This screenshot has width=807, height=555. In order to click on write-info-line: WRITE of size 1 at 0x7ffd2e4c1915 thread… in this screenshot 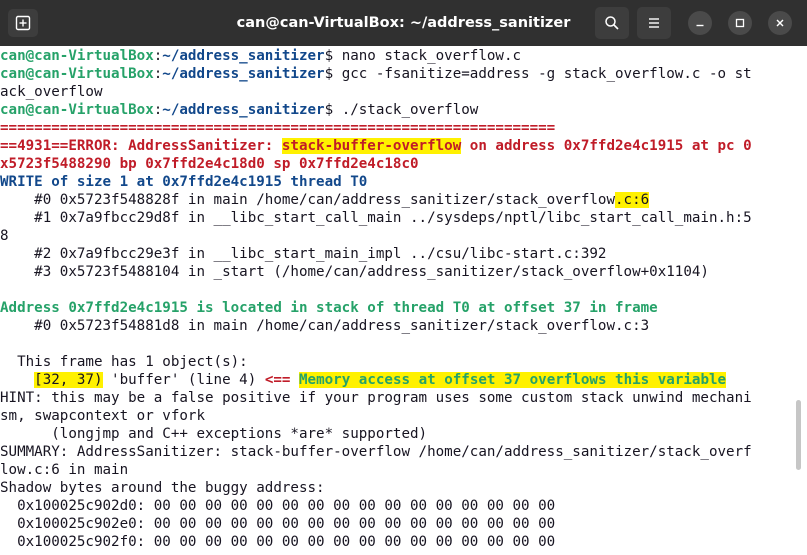, I will do `click(184, 182)`.